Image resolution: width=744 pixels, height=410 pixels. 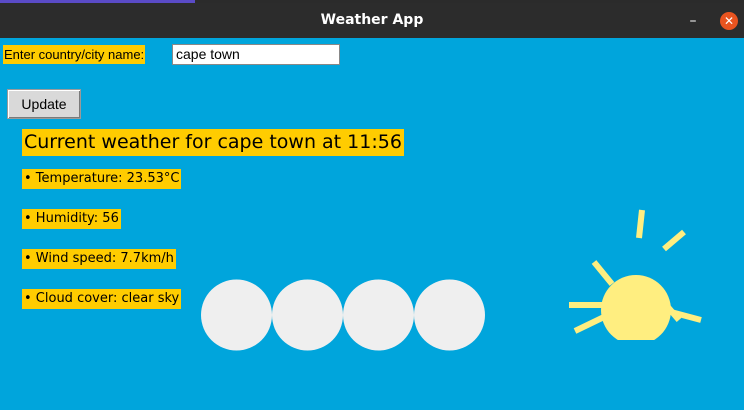 I want to click on window-title: Weather App, so click(x=372, y=20).